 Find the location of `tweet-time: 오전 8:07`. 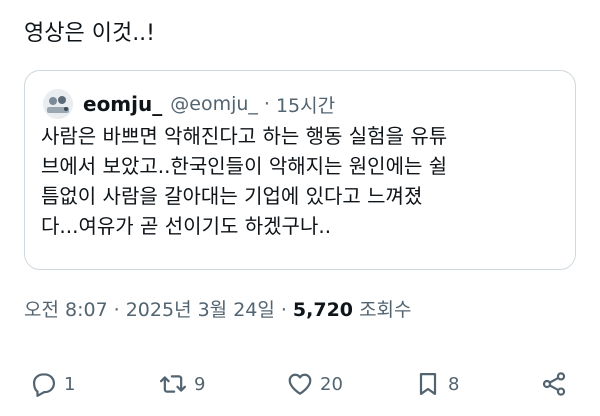

tweet-time: 오전 8:07 is located at coordinates (66, 310).